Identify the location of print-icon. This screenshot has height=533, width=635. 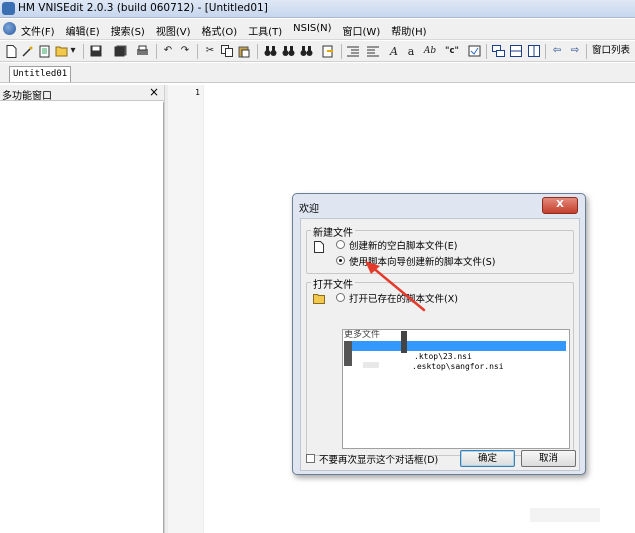
(142, 51).